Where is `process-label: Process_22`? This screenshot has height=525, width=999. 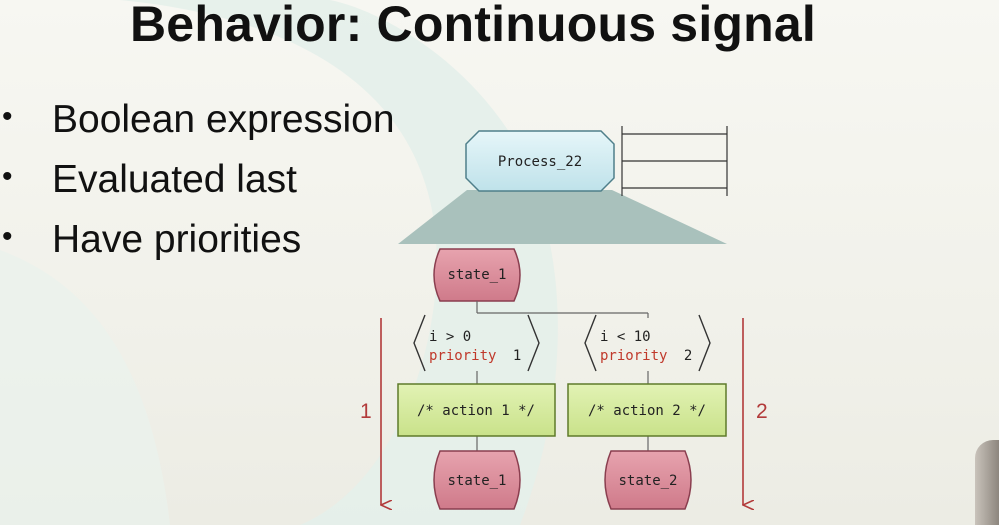
process-label: Process_22 is located at coordinates (540, 162).